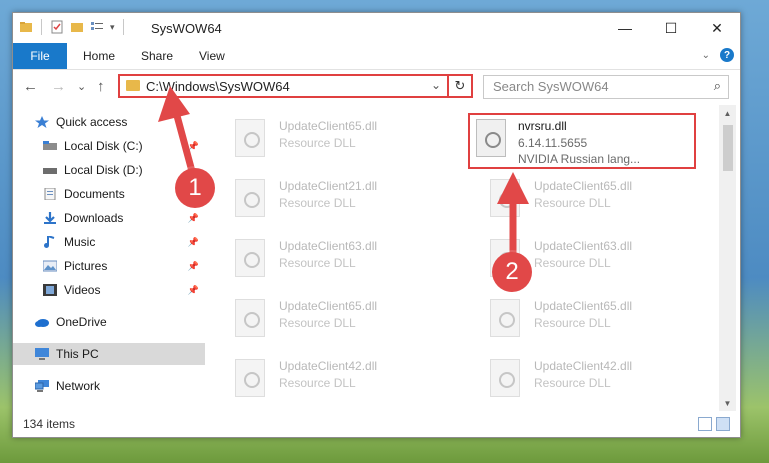 This screenshot has width=769, height=463. I want to click on pictures-icon, so click(50, 266).